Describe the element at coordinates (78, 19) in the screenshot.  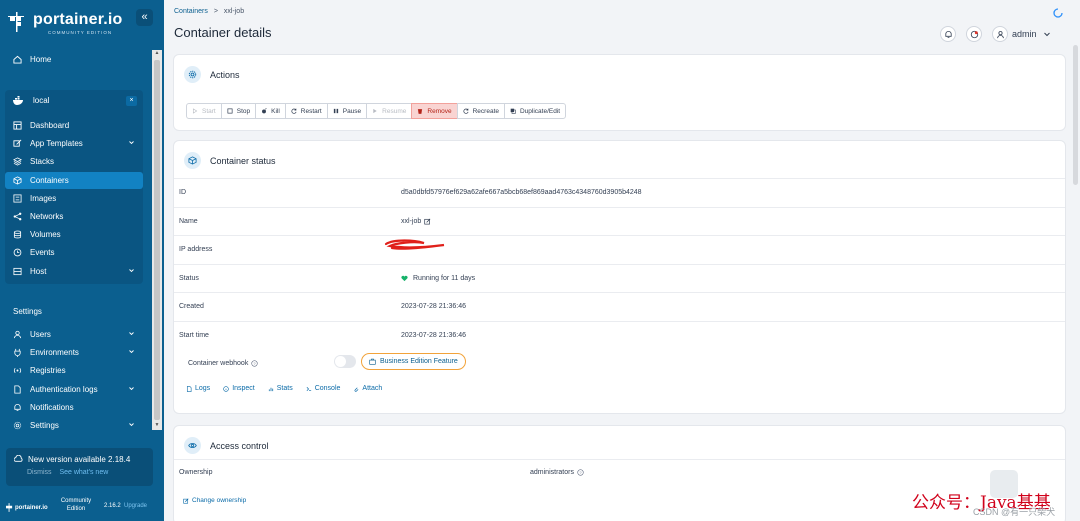
I see `brand-name: portainer.io` at that location.